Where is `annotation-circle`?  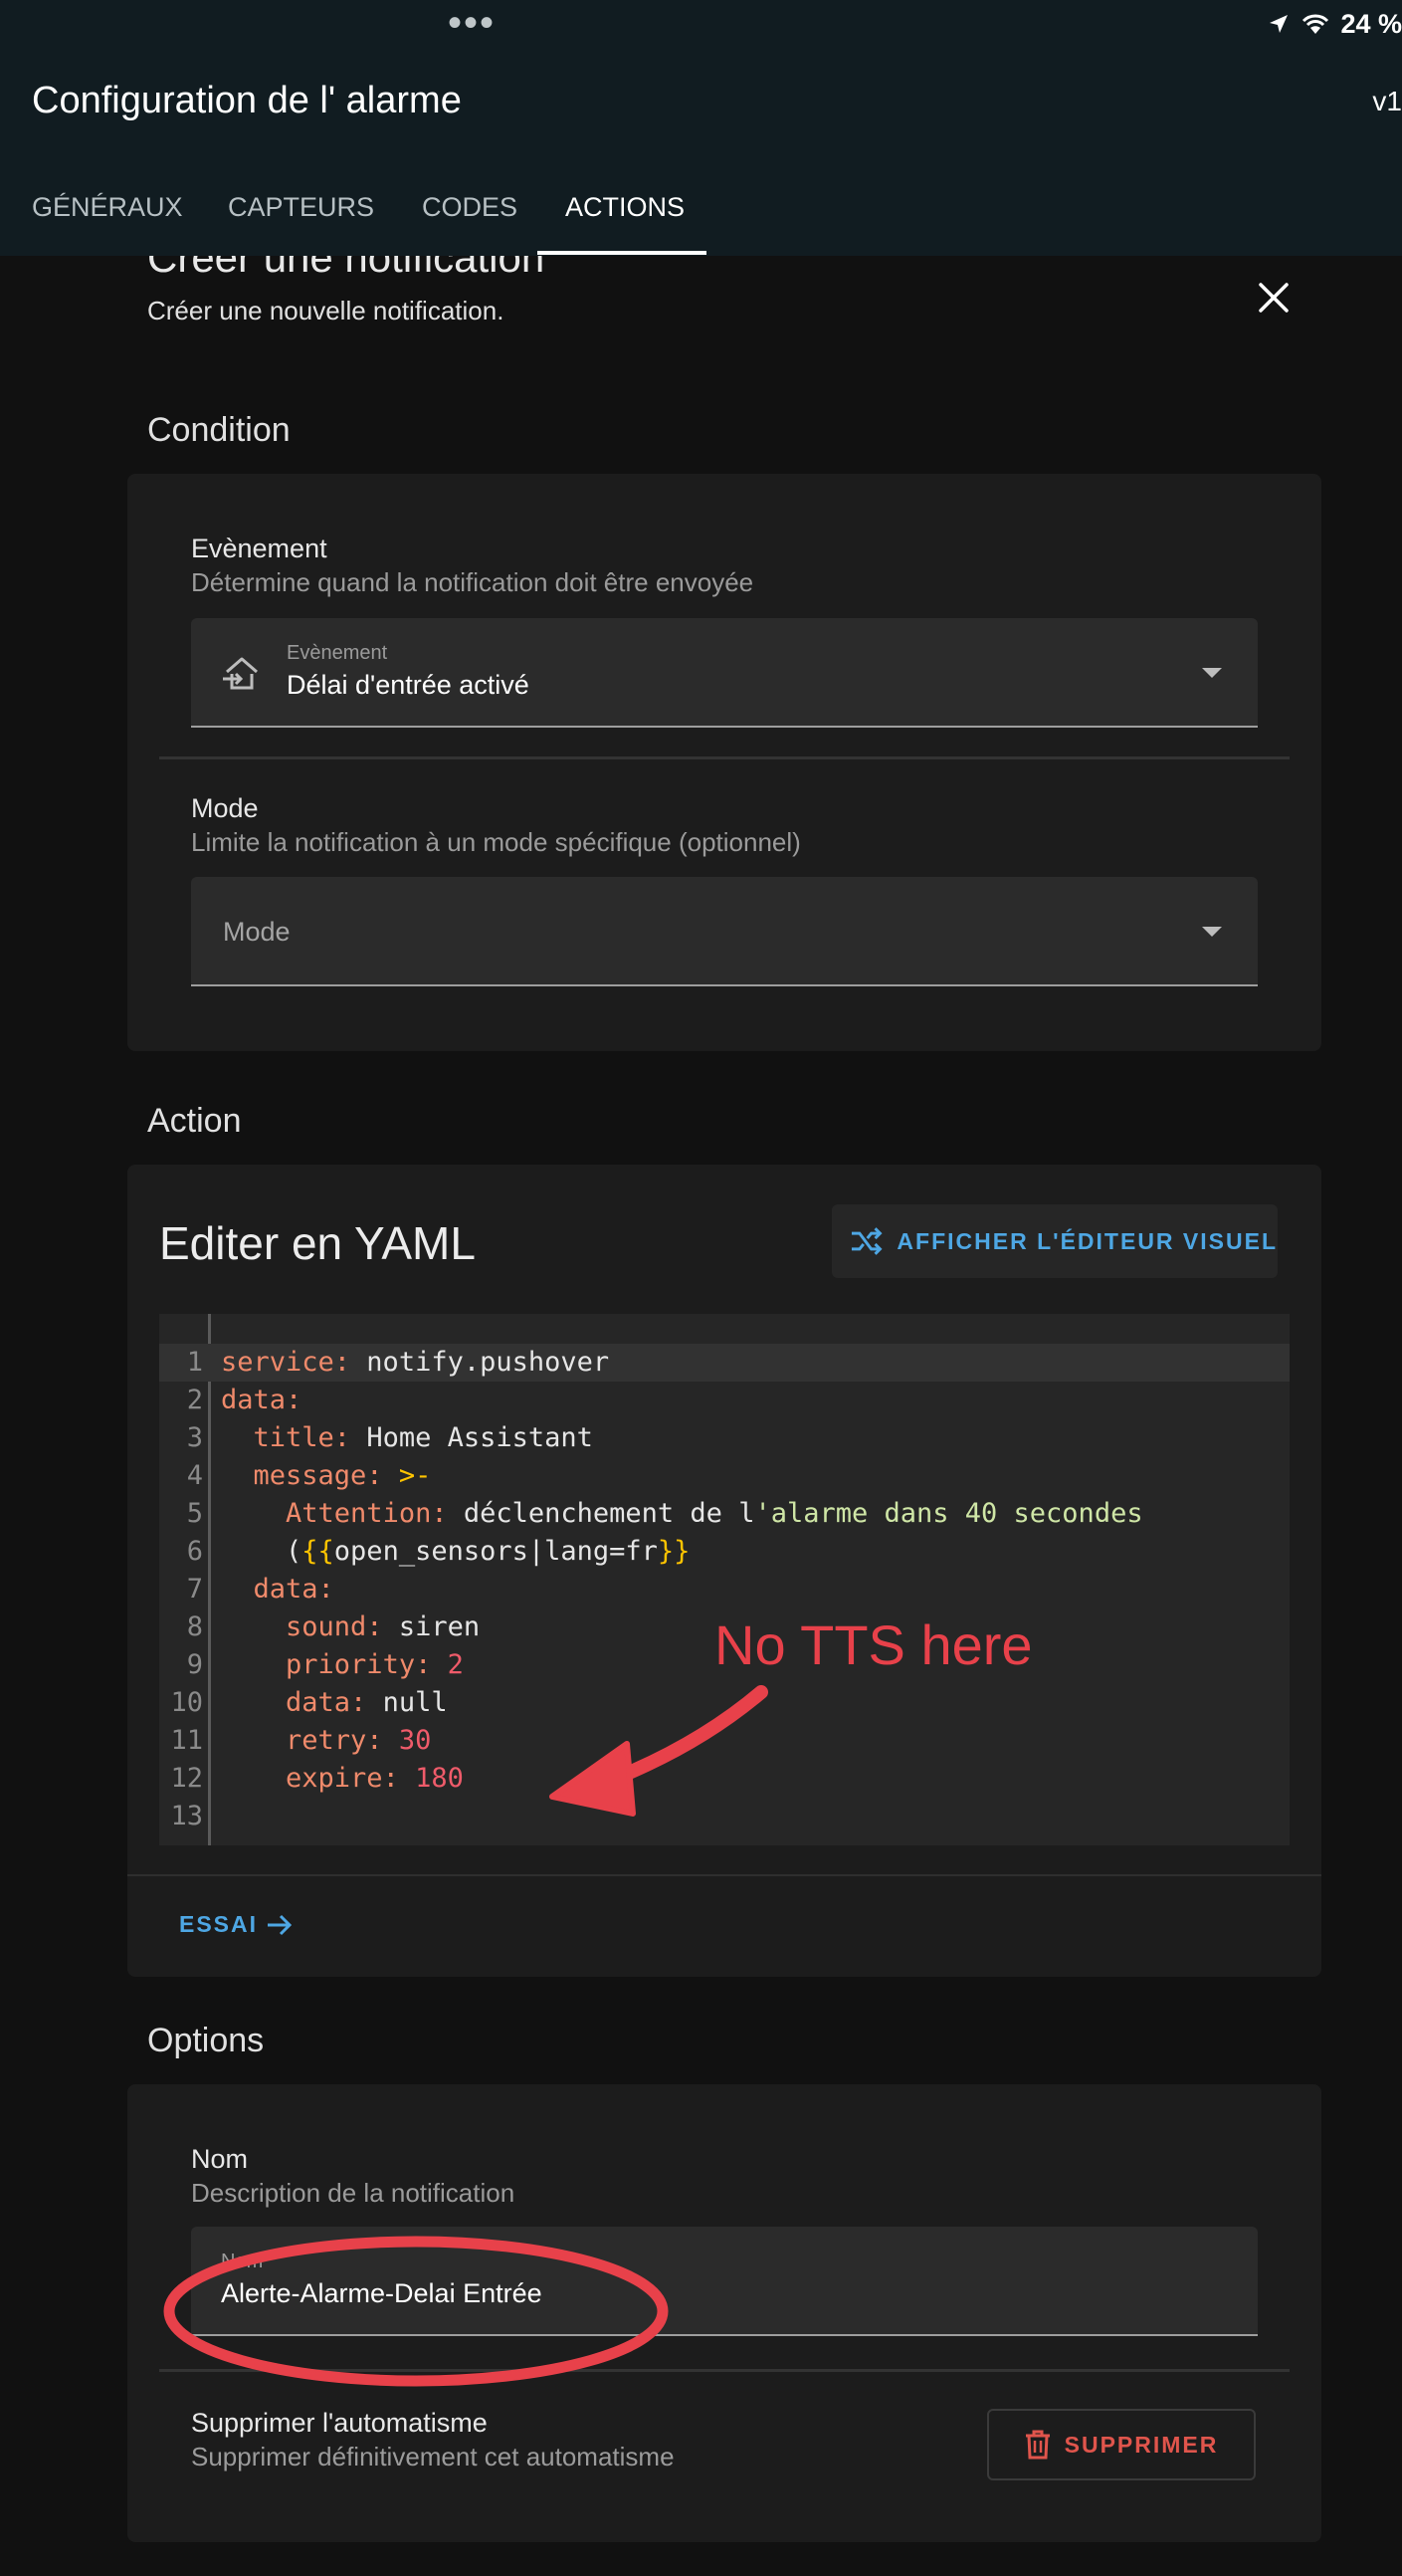
annotation-circle is located at coordinates (416, 2311).